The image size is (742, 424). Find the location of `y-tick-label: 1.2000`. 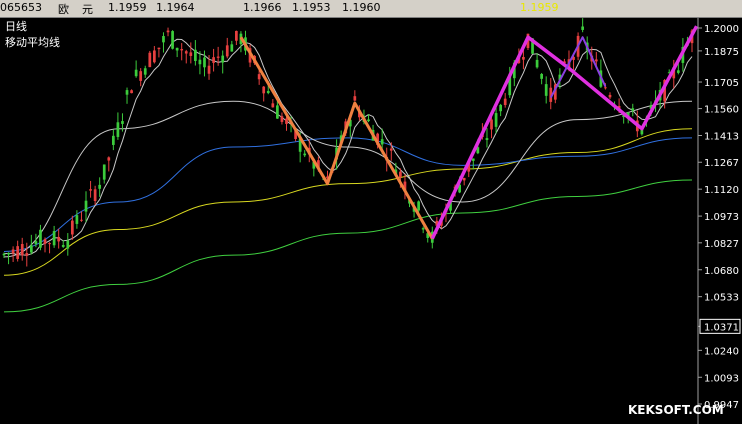

y-tick-label: 1.2000 is located at coordinates (721, 29).